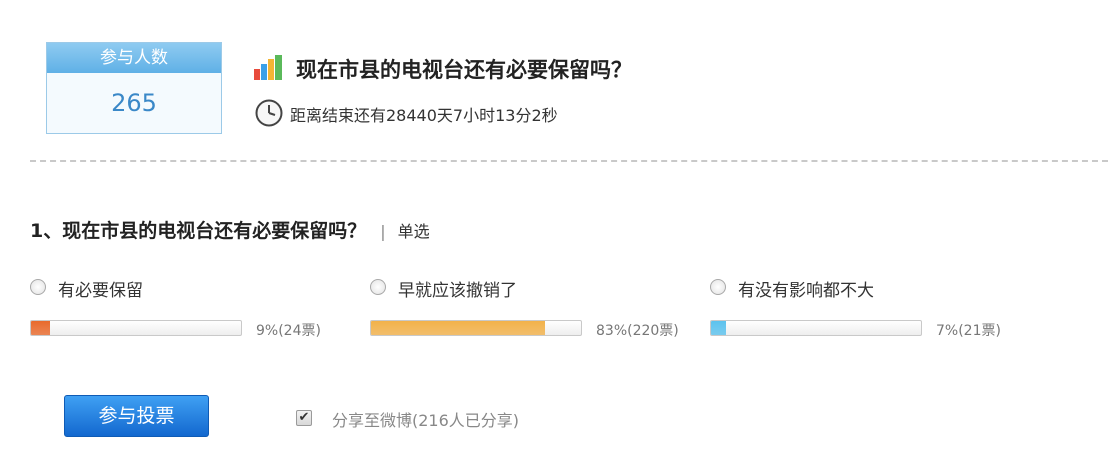 Image resolution: width=1108 pixels, height=462 pixels. I want to click on vote-button: 参与投票, so click(136, 416).